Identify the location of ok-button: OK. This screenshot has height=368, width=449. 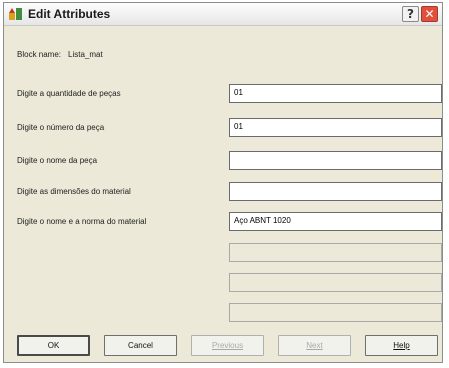
(53, 345).